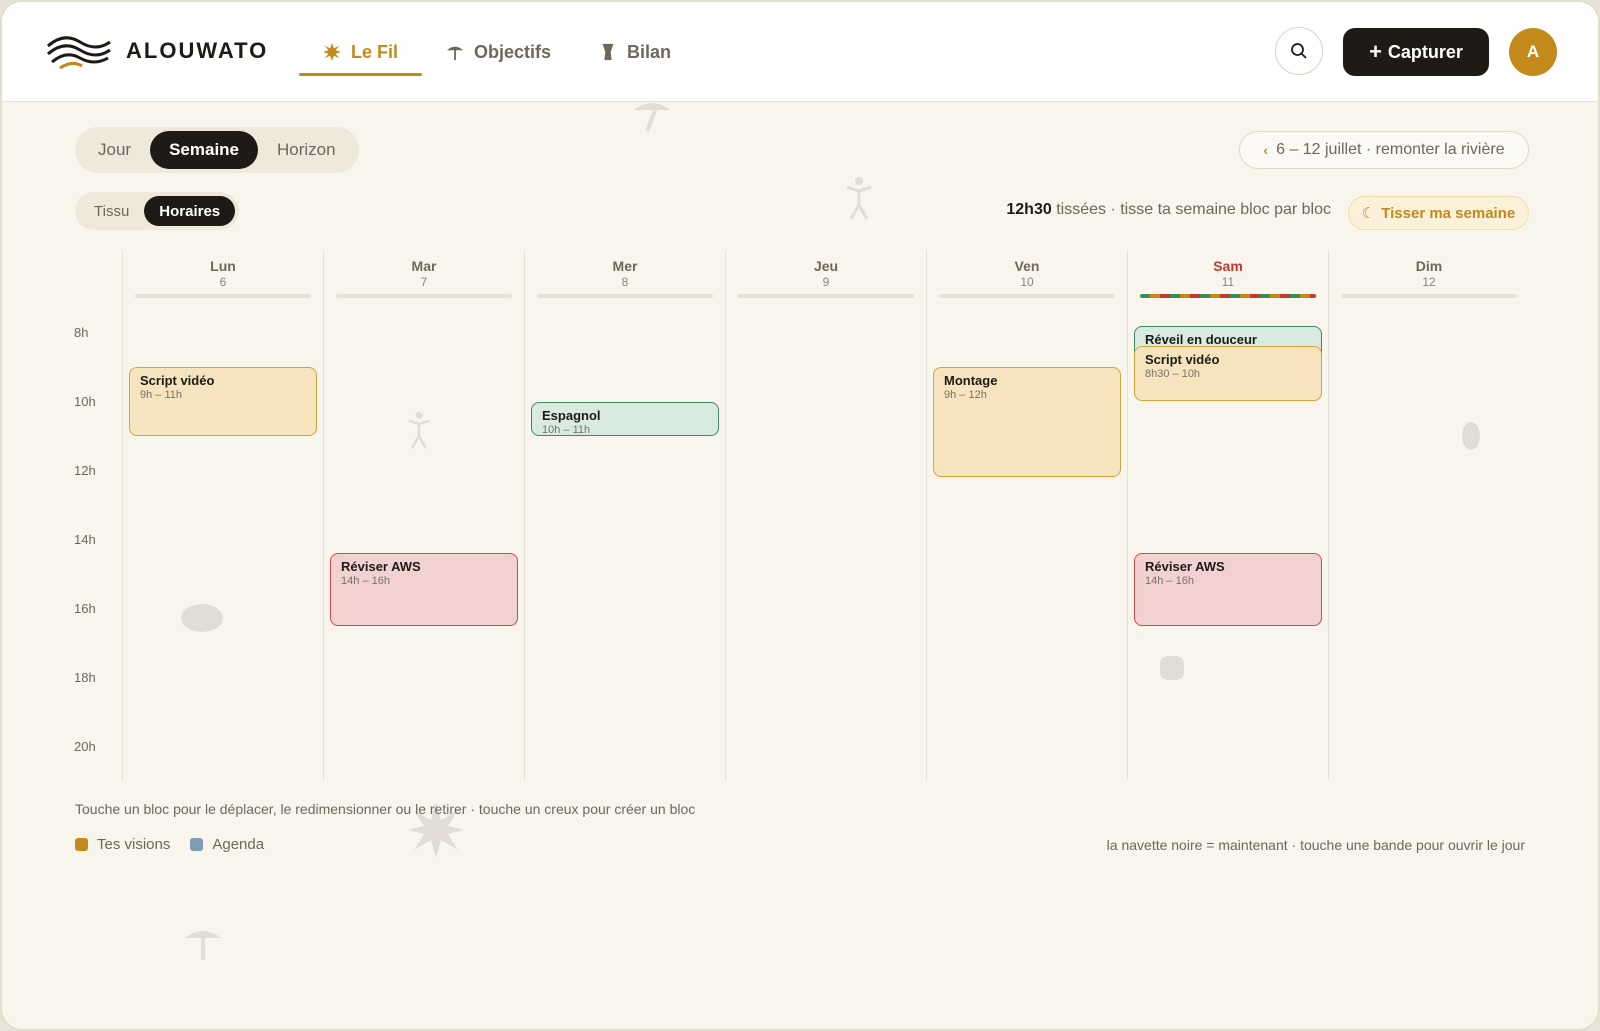 Image resolution: width=1600 pixels, height=1031 pixels. Describe the element at coordinates (111, 211) in the screenshot. I see `mode-option-tissu: Tissu` at that location.